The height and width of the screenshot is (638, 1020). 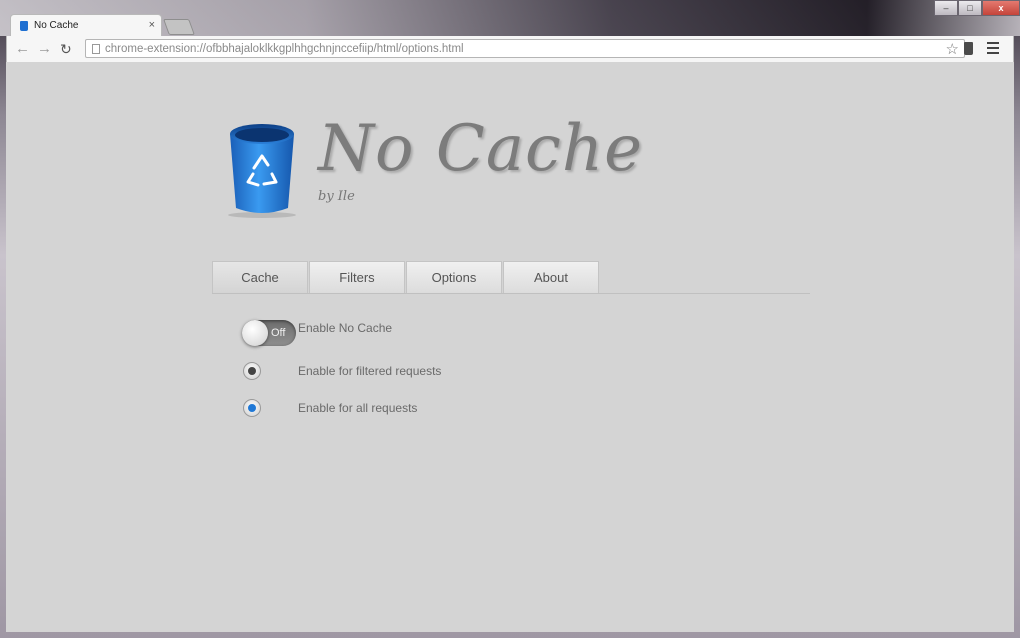 I want to click on back-arrow-icon: ←, so click(x=22, y=49).